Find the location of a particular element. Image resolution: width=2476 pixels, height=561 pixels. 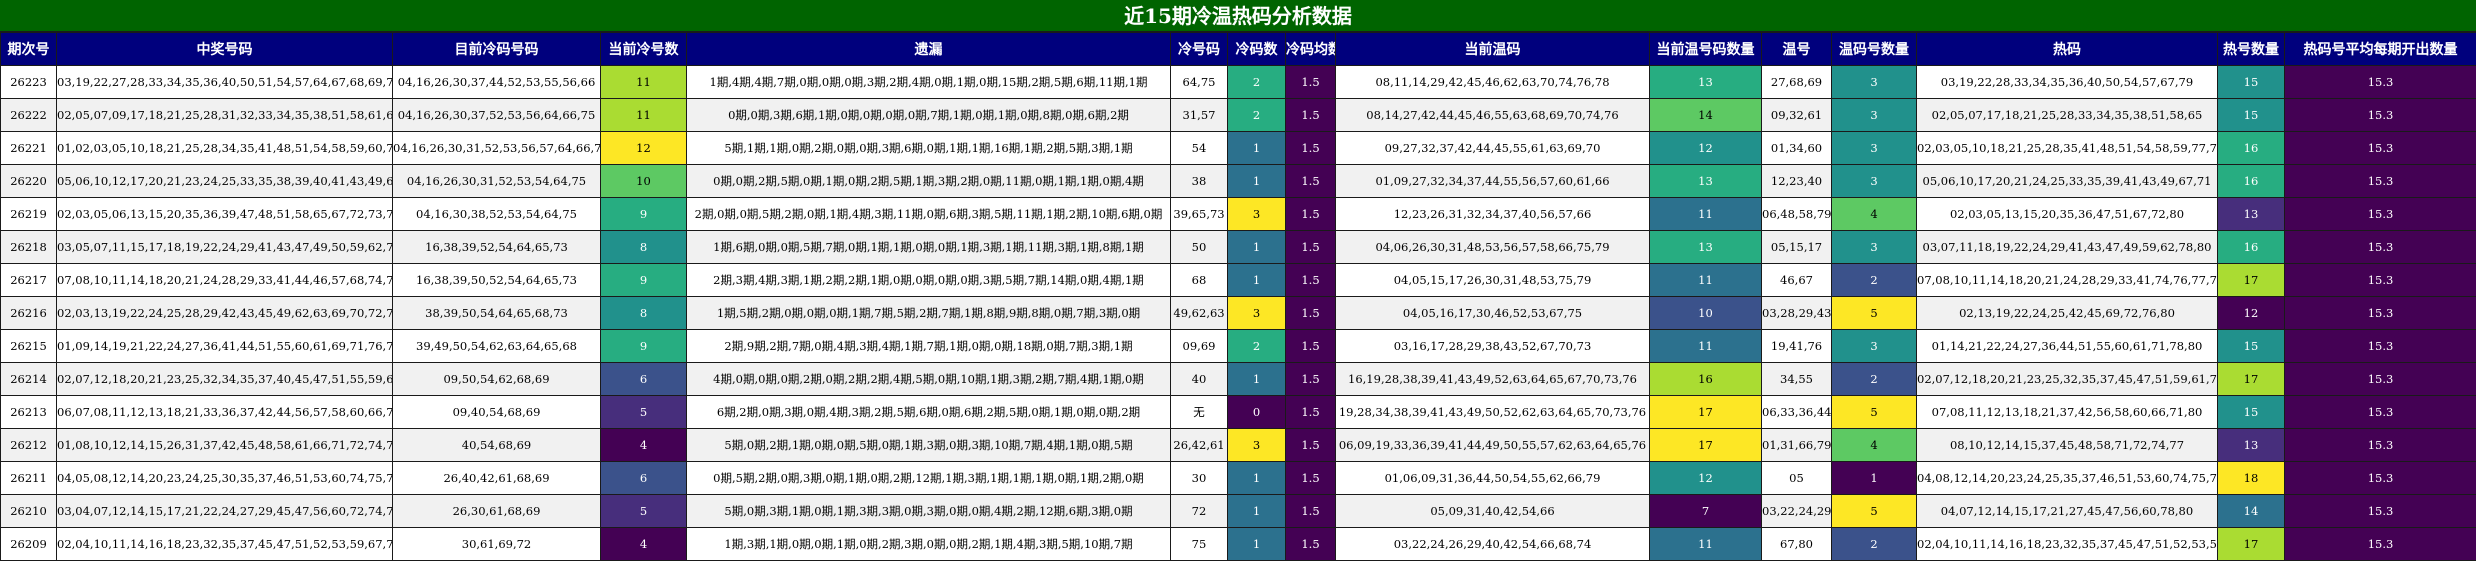

page-title: 近15期冷温热码分析数据 is located at coordinates (1238, 16).